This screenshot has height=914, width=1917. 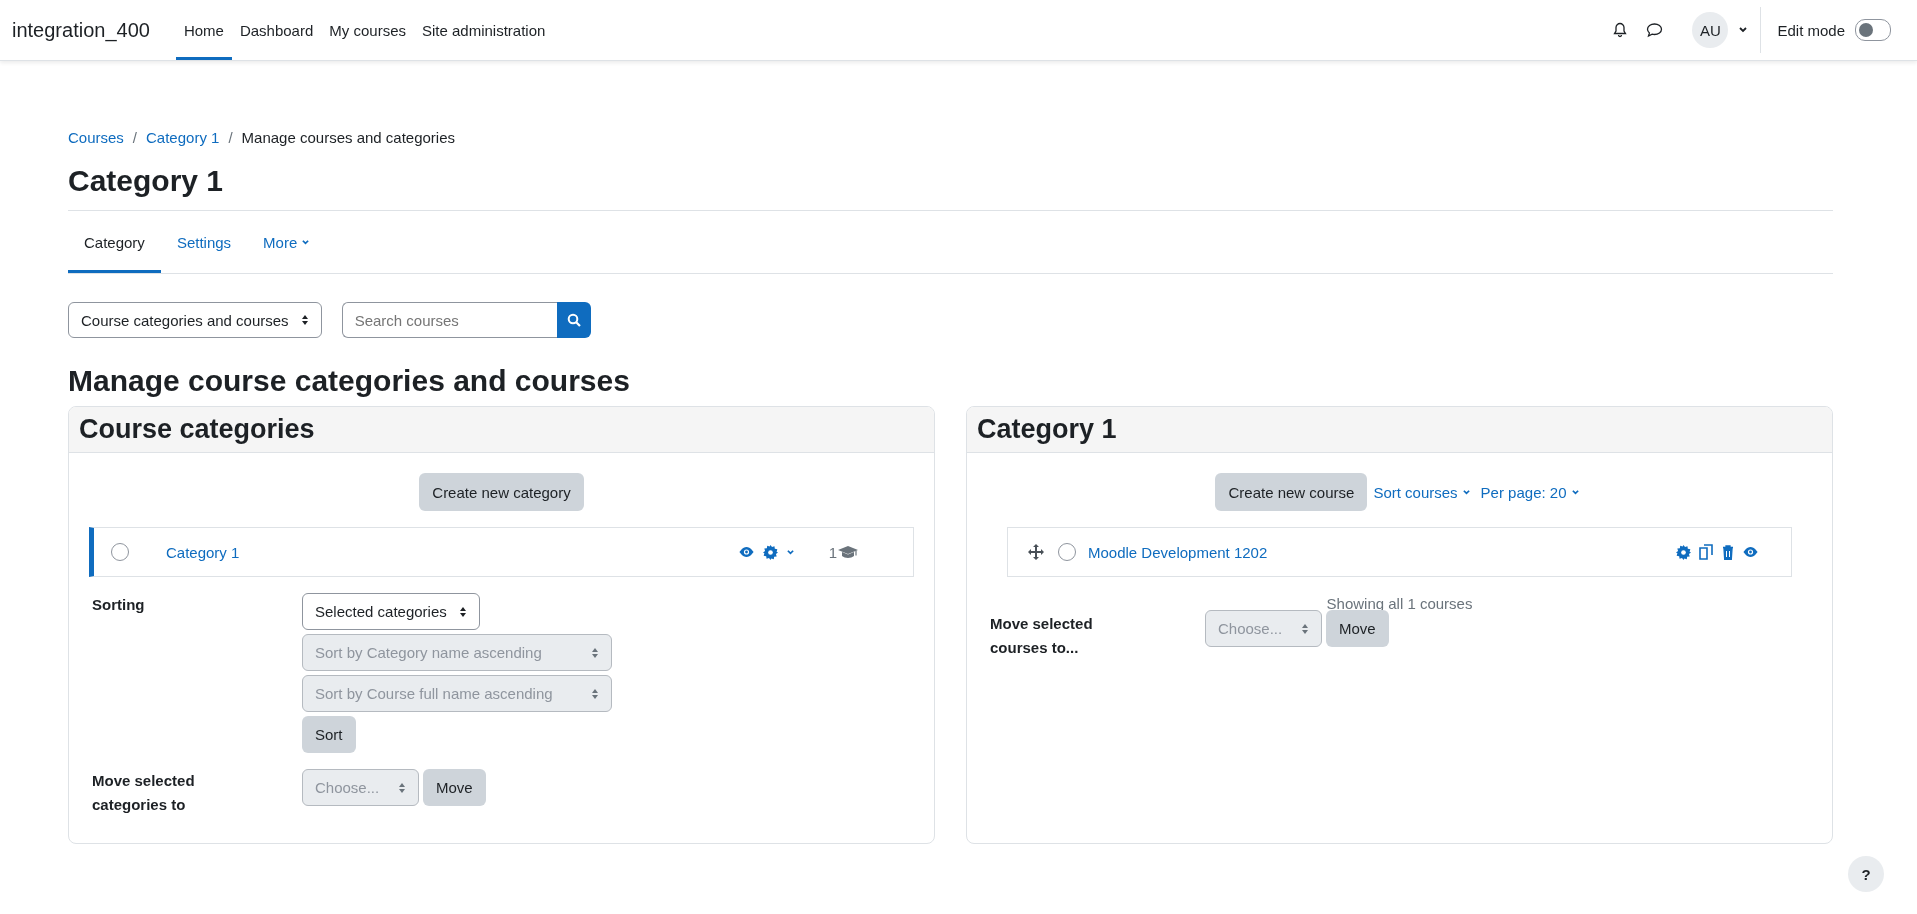 I want to click on breadcrumb-link: Courses, so click(x=96, y=137).